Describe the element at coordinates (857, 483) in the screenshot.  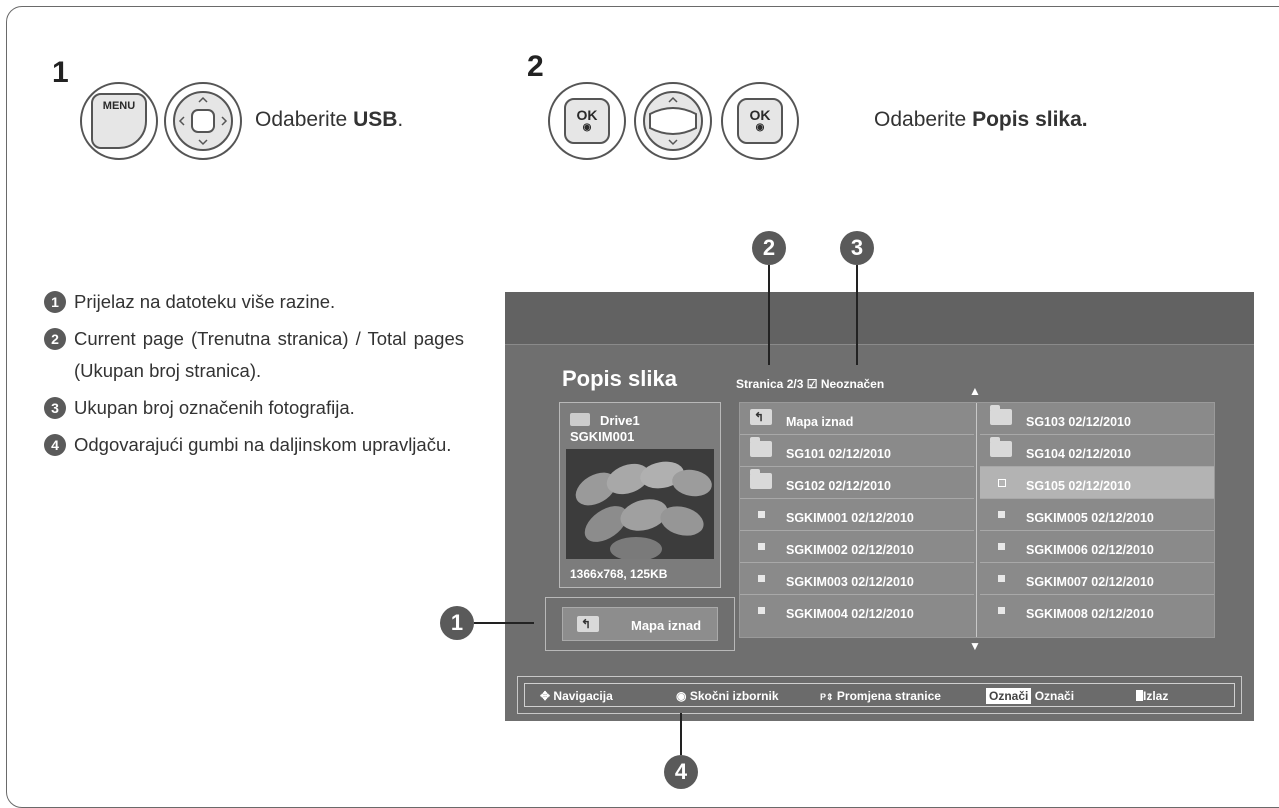
I see `file-item: SG102 02/12/2010` at that location.